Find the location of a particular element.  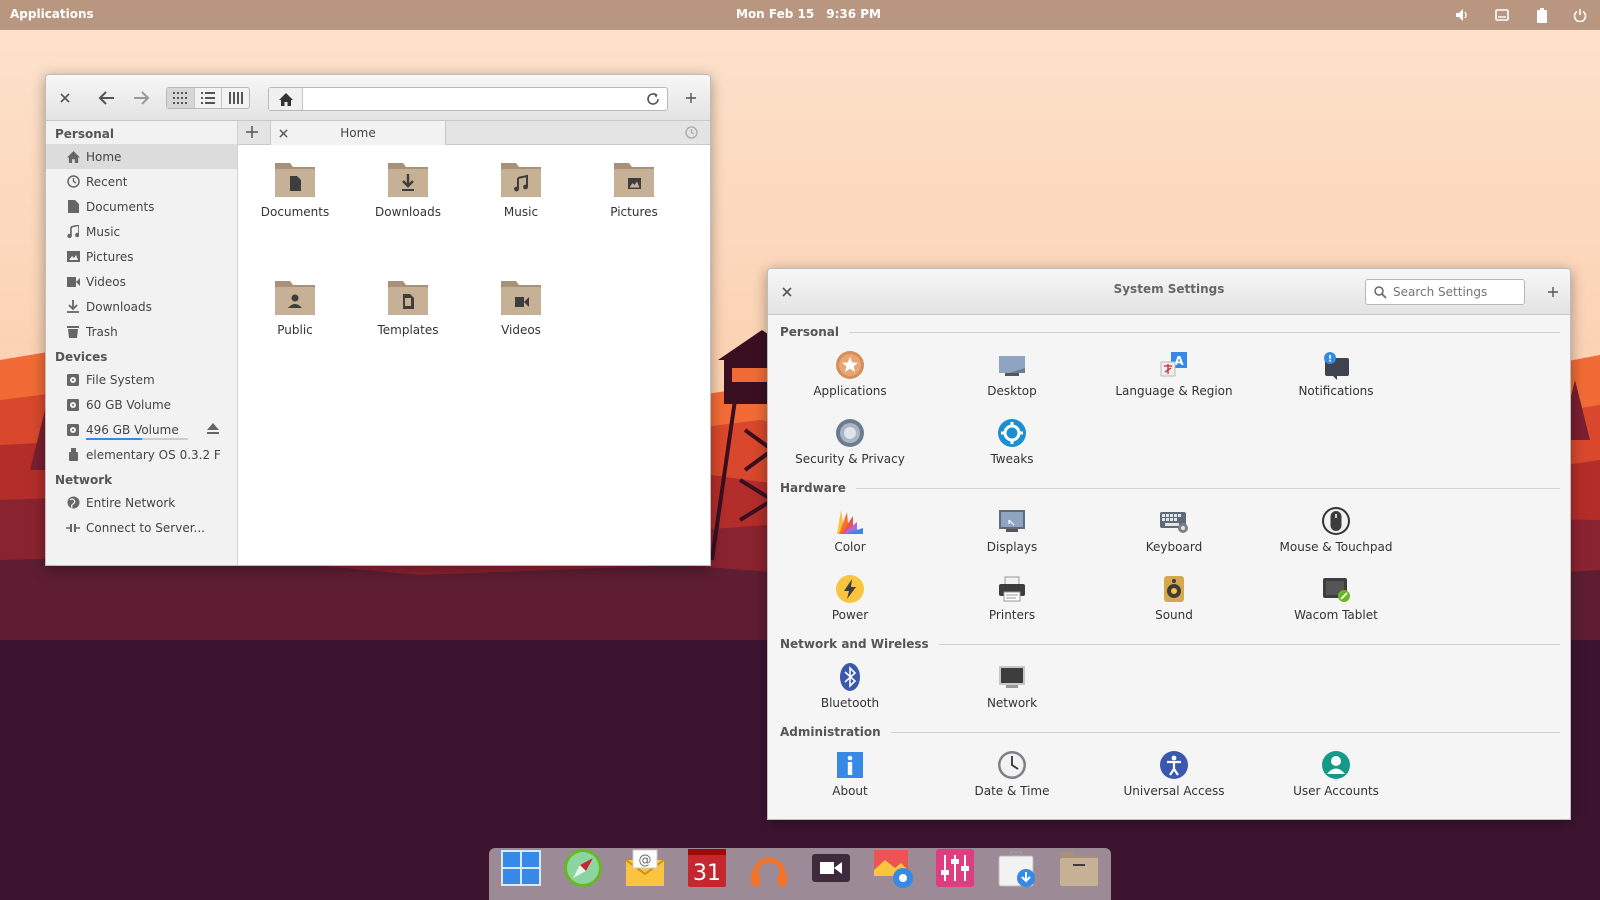

files-icon is located at coordinates (1079, 868).